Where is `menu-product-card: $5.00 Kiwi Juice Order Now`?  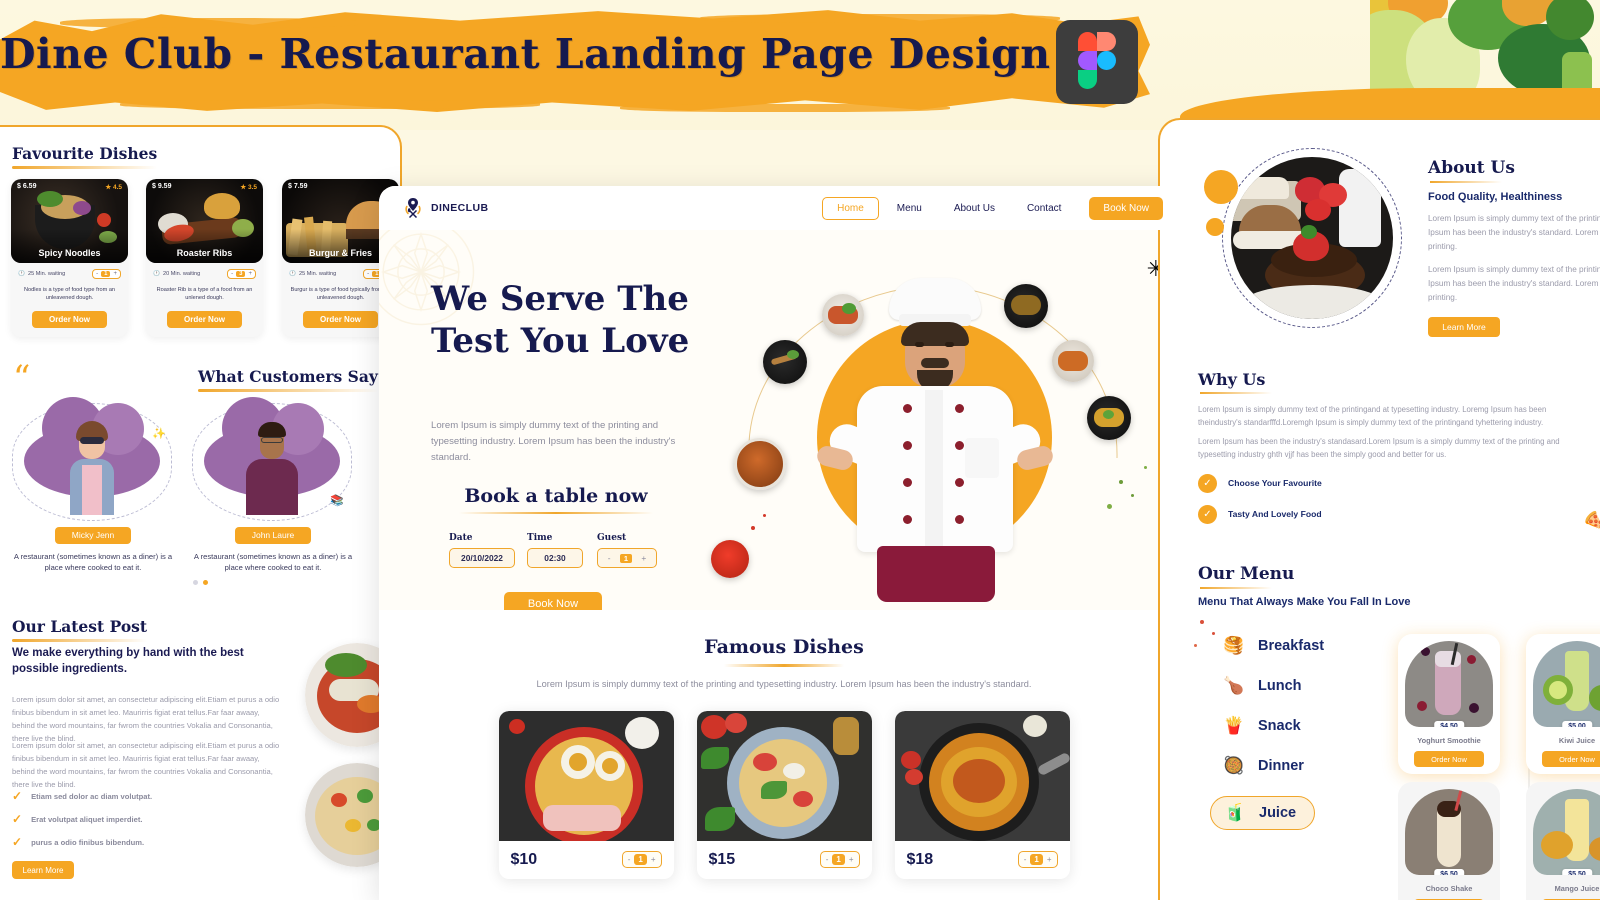
menu-product-card: $5.00 Kiwi Juice Order Now is located at coordinates (1563, 704).